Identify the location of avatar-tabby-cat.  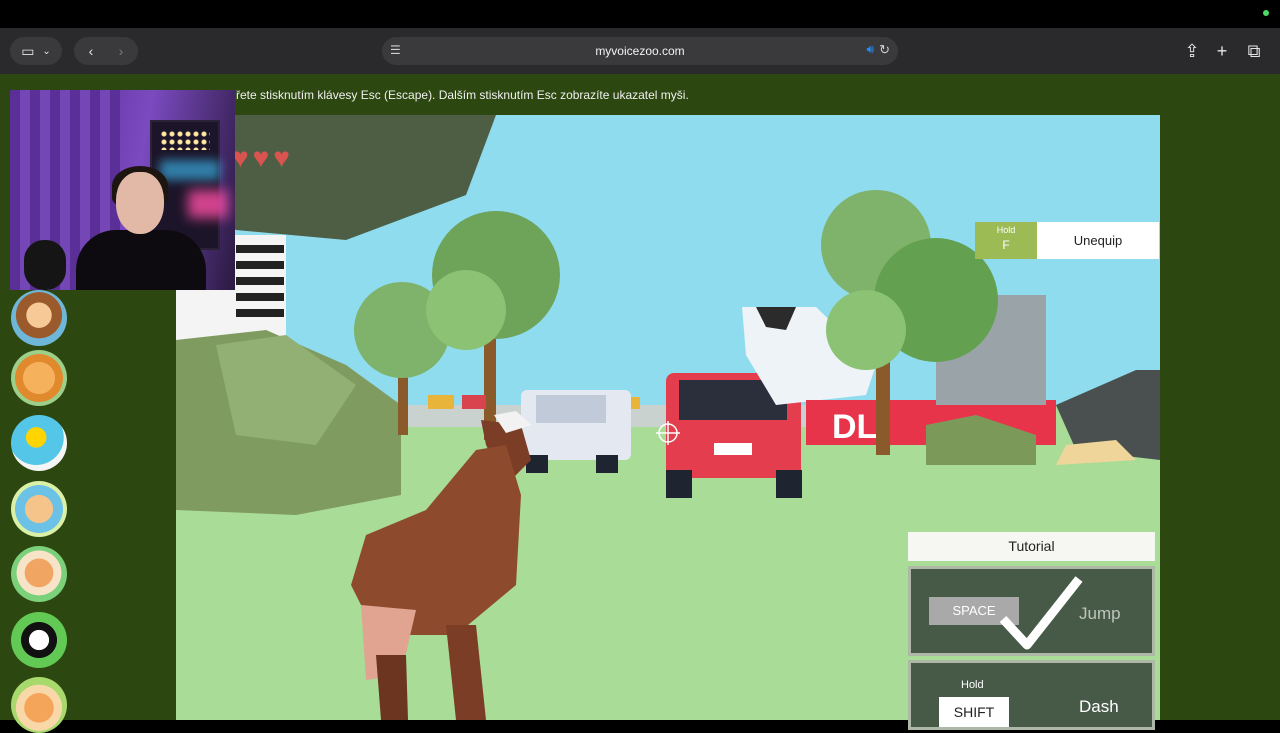
(39, 378).